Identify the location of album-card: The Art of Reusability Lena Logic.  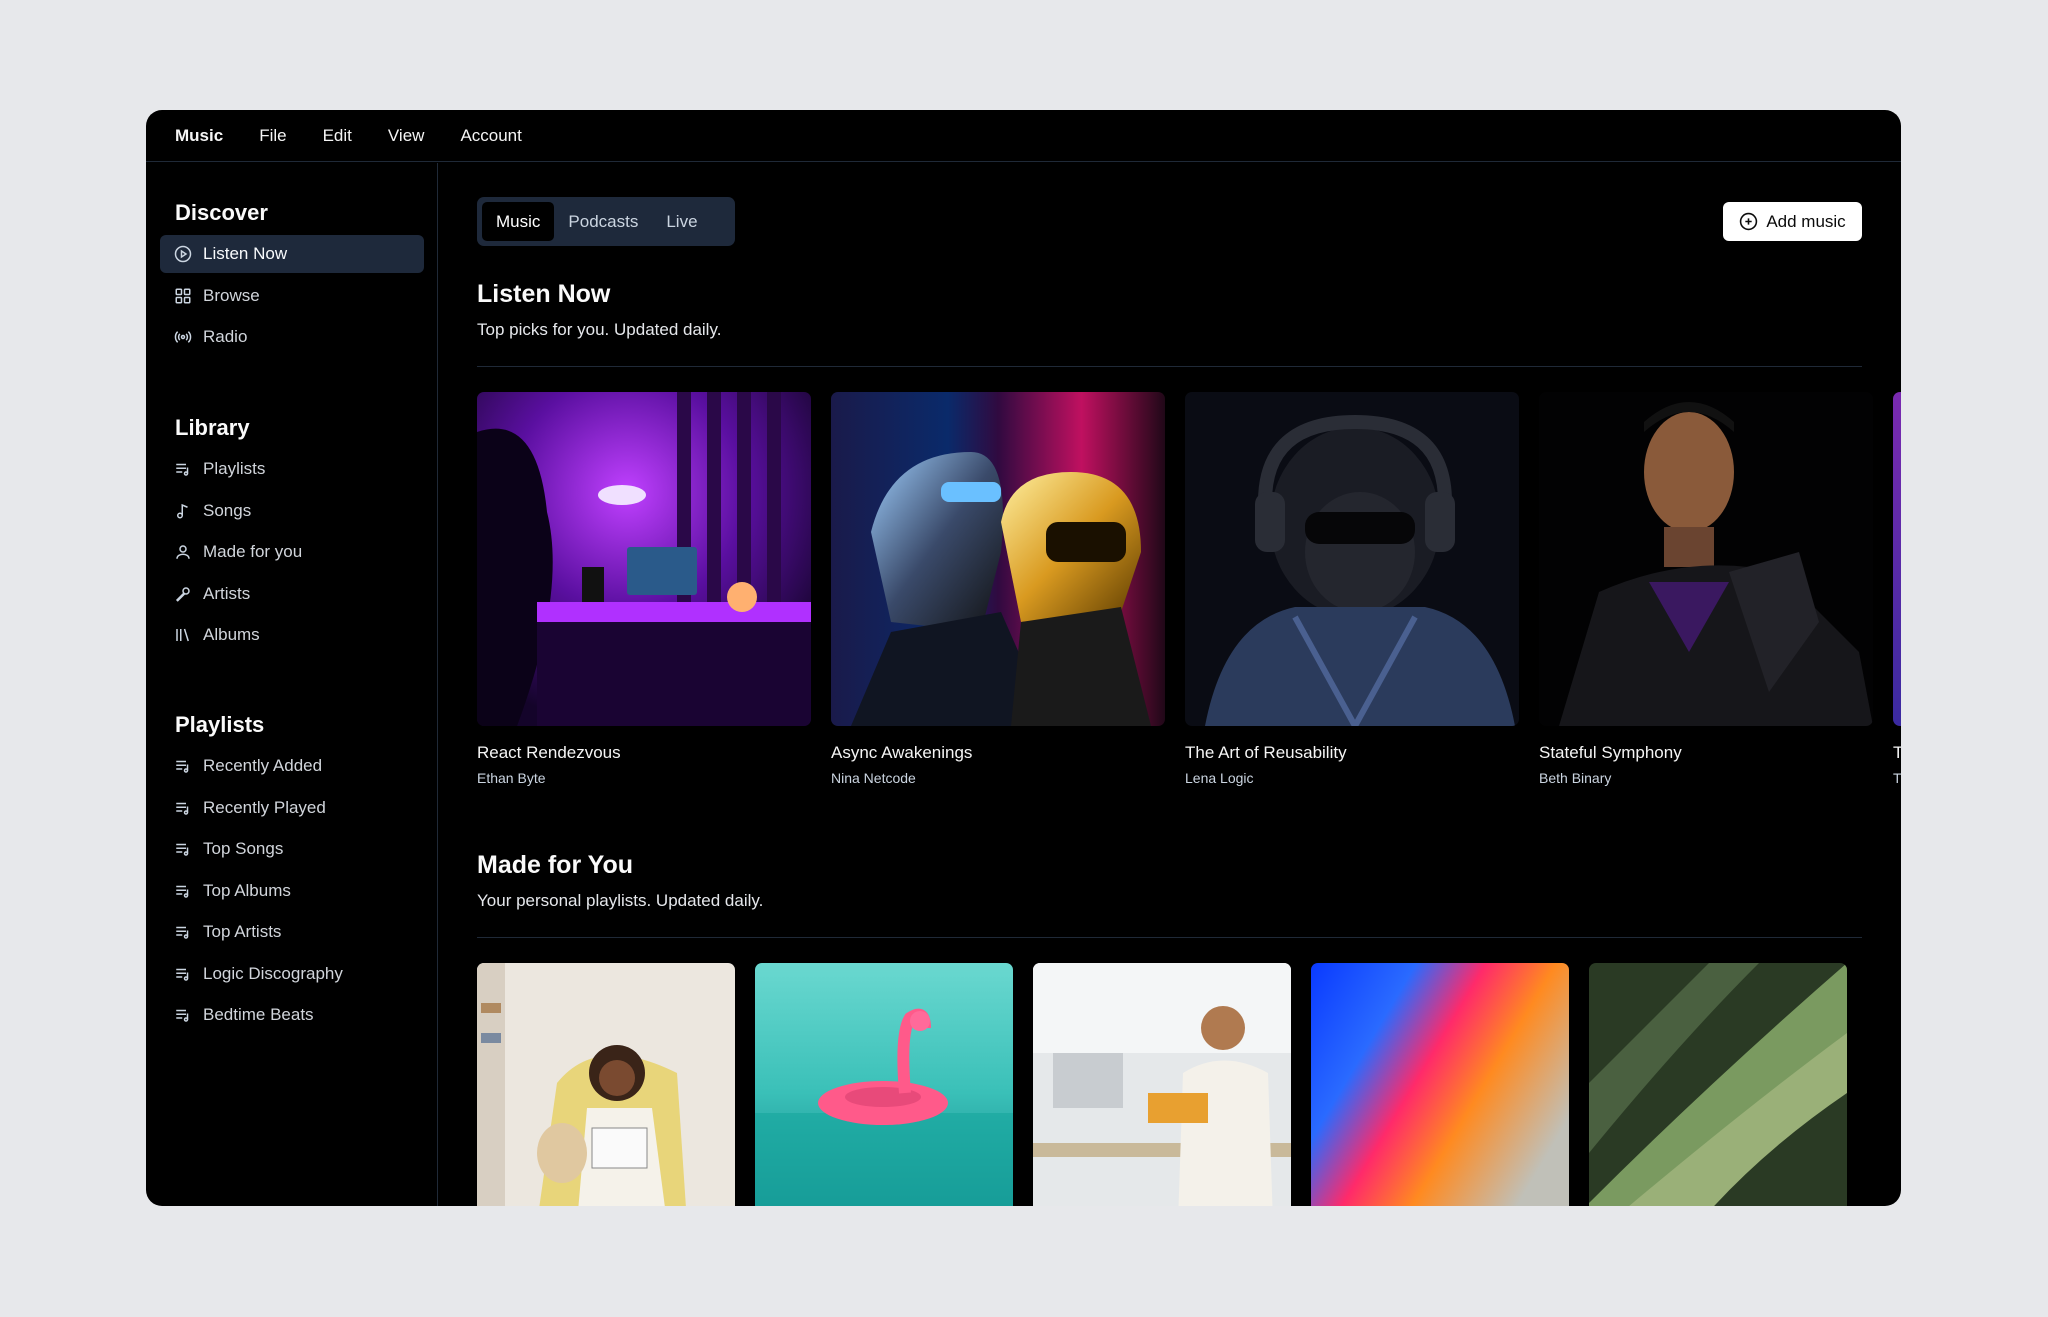
(1352, 589).